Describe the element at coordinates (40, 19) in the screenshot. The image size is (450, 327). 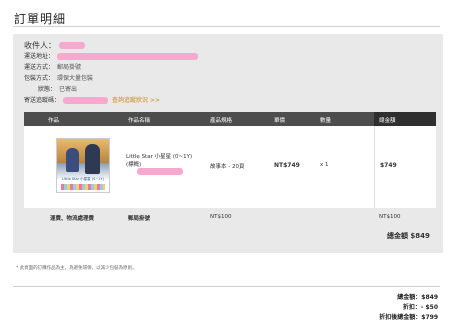
I see `page-title: 訂單明細` at that location.